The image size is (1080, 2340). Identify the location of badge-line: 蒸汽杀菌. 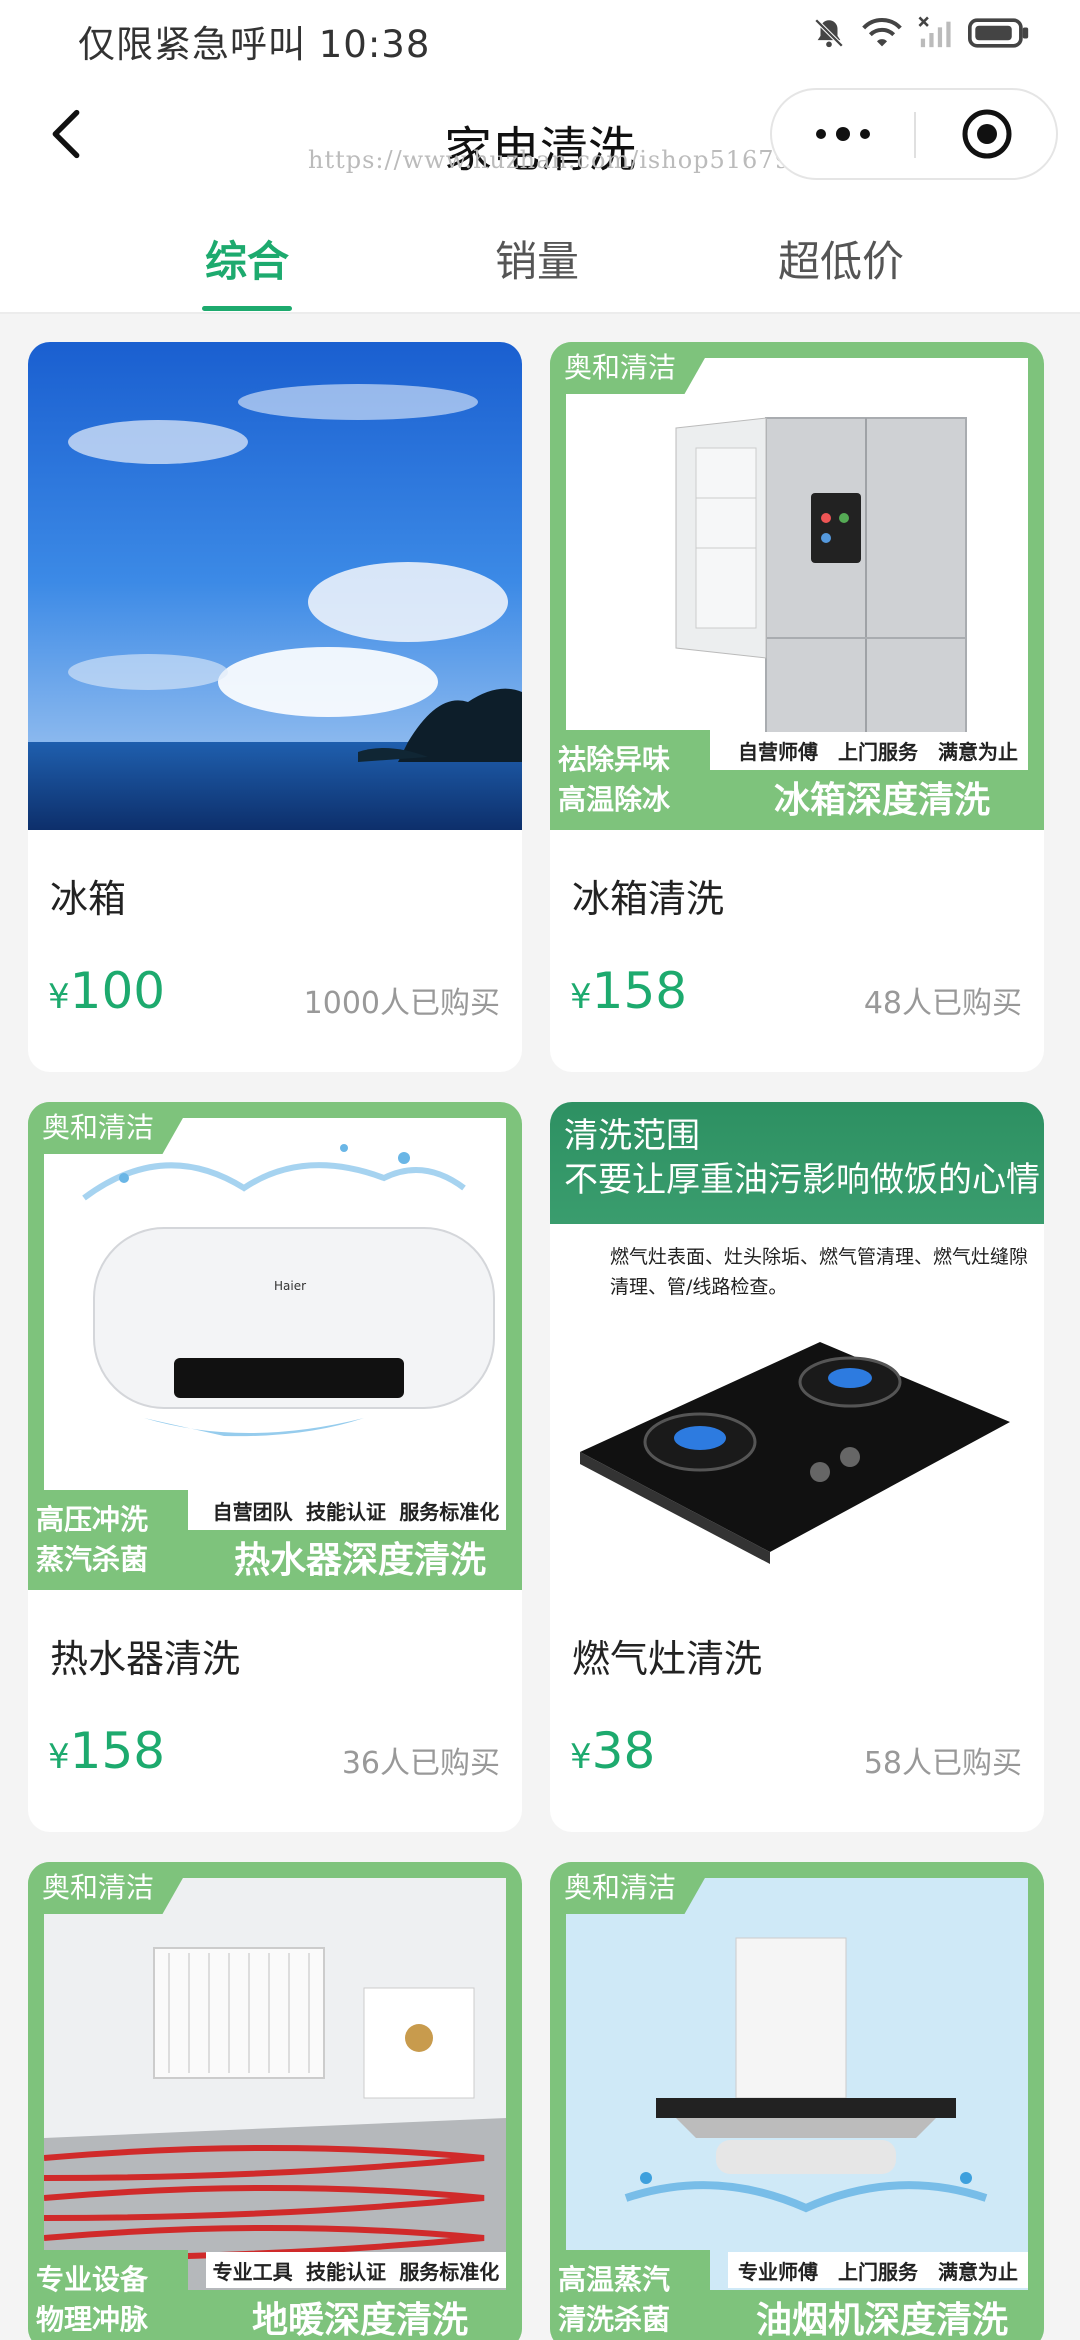
(92, 1559).